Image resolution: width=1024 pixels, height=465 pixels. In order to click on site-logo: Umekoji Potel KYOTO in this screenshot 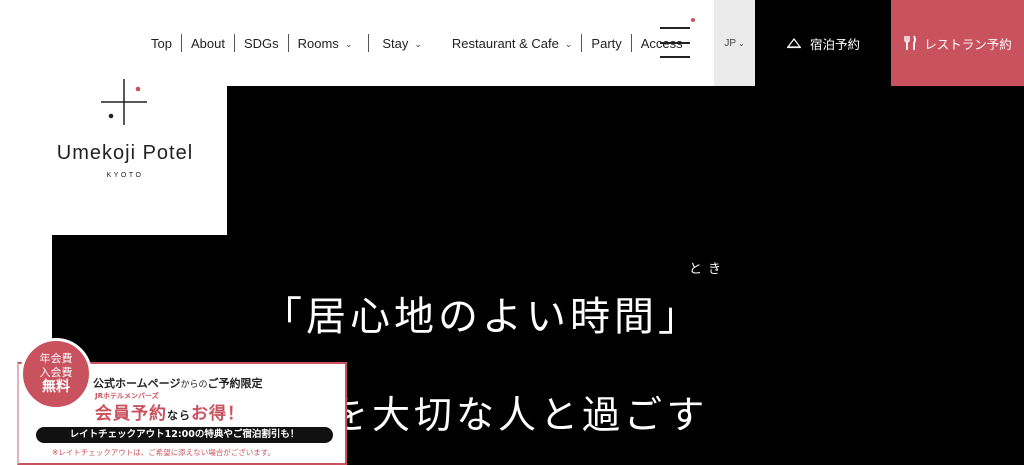, I will do `click(113, 152)`.